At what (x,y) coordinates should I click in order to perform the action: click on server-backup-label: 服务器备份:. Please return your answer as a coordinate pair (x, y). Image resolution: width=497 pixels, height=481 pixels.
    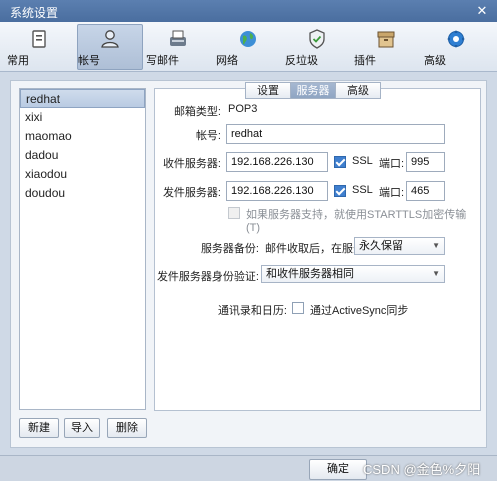
    Looking at the image, I should click on (229, 249).